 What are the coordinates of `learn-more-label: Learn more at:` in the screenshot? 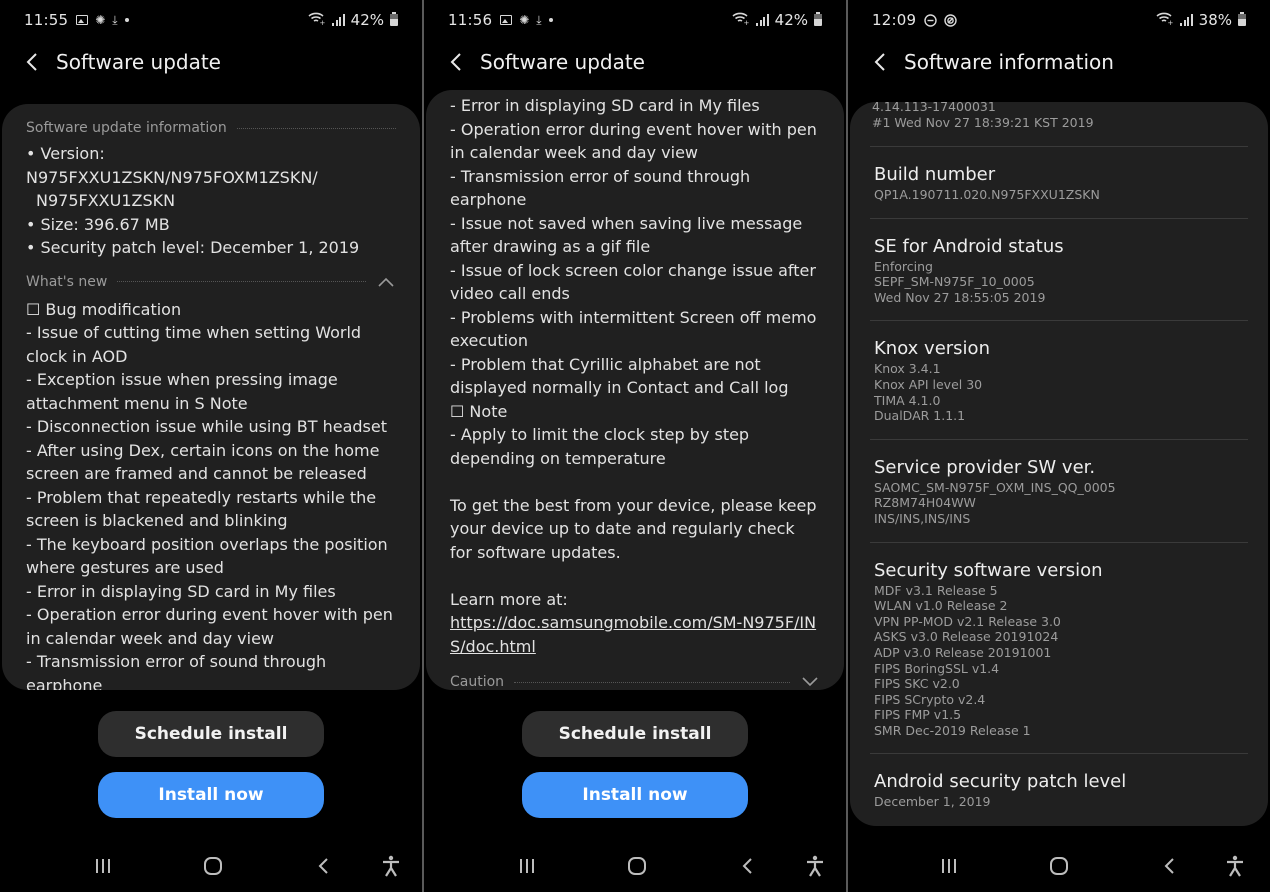 It's located at (509, 599).